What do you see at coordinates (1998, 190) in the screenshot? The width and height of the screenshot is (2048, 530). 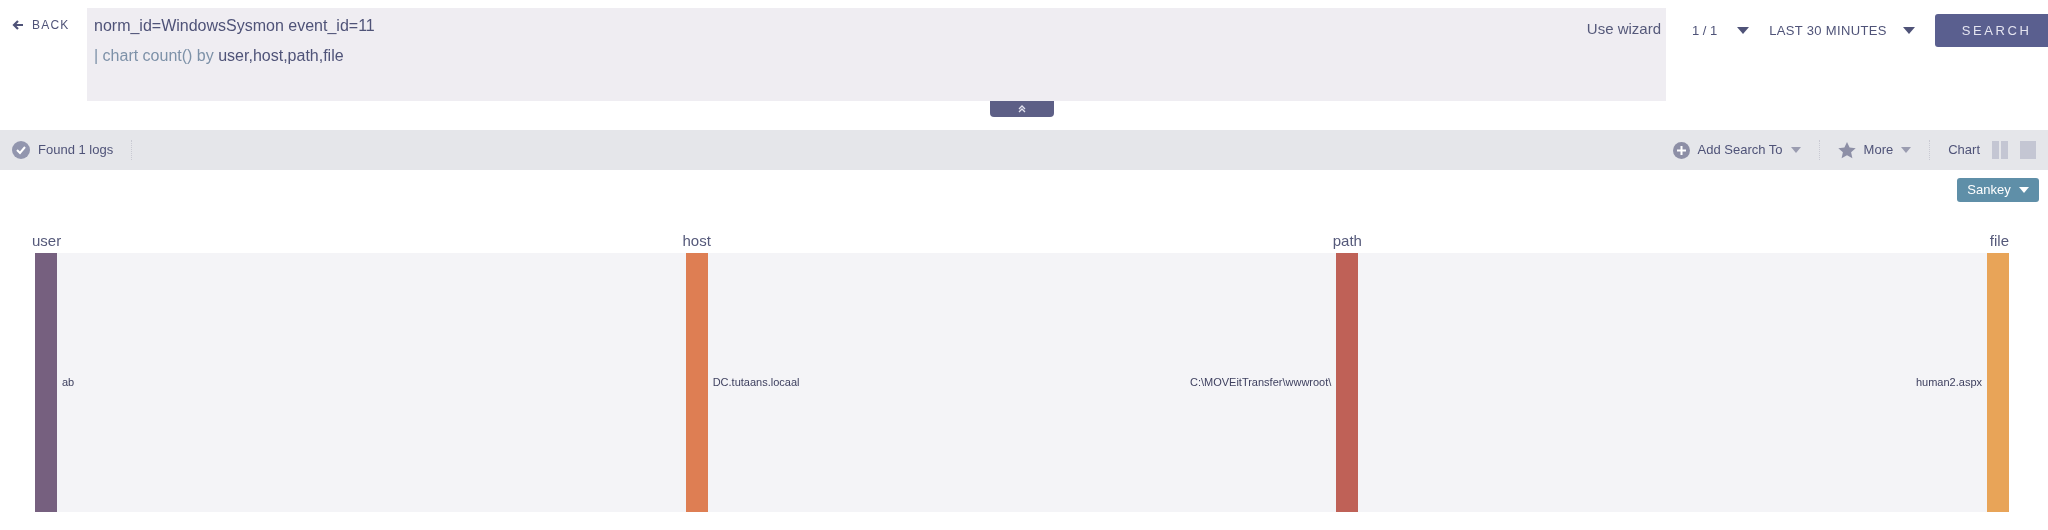 I see `chart-type-dropdown: Sankey` at bounding box center [1998, 190].